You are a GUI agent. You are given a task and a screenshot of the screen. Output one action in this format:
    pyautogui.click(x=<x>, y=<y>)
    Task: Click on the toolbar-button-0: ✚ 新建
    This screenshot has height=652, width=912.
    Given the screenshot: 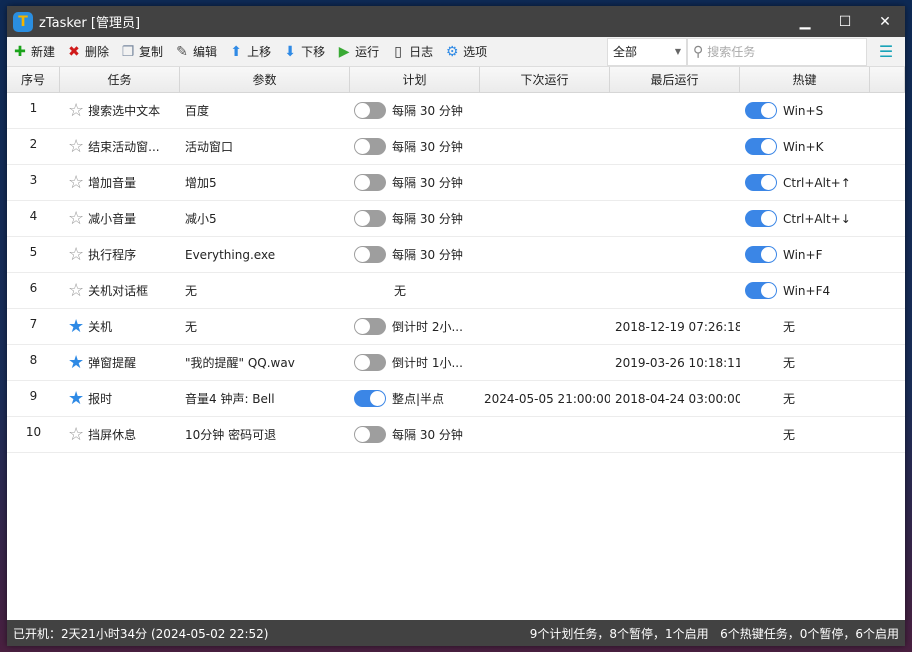 What is the action you would take?
    pyautogui.click(x=34, y=51)
    